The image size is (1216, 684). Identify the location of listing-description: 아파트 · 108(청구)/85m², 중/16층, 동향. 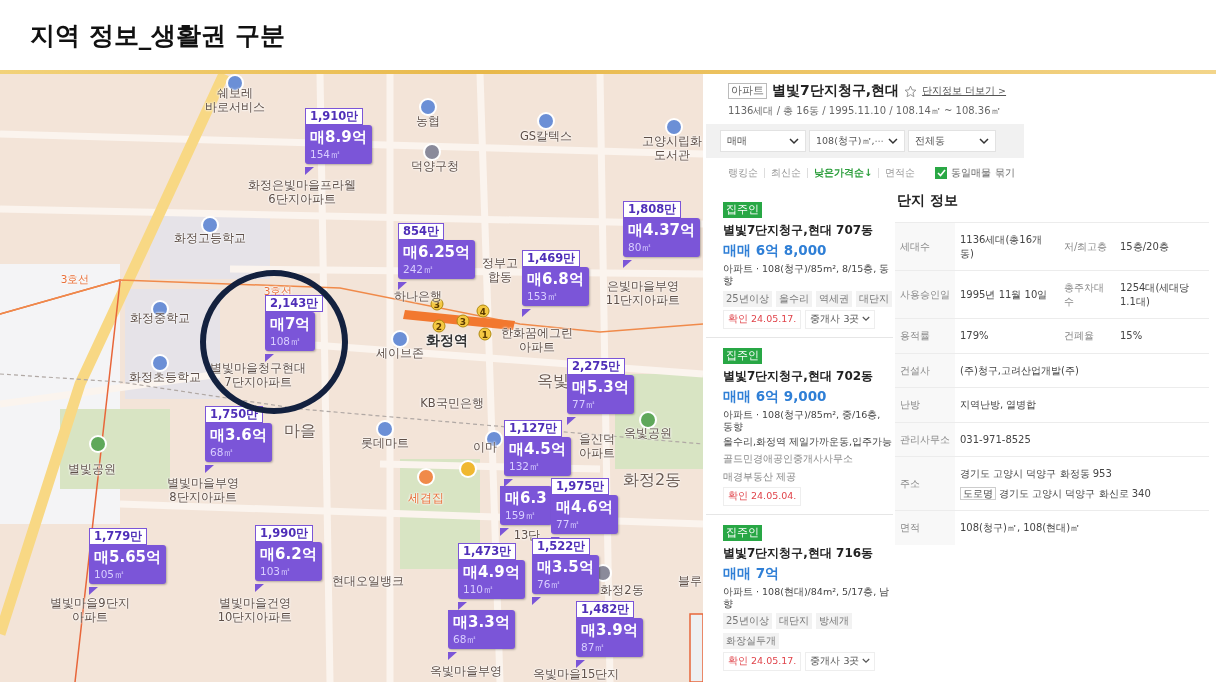
(802, 421).